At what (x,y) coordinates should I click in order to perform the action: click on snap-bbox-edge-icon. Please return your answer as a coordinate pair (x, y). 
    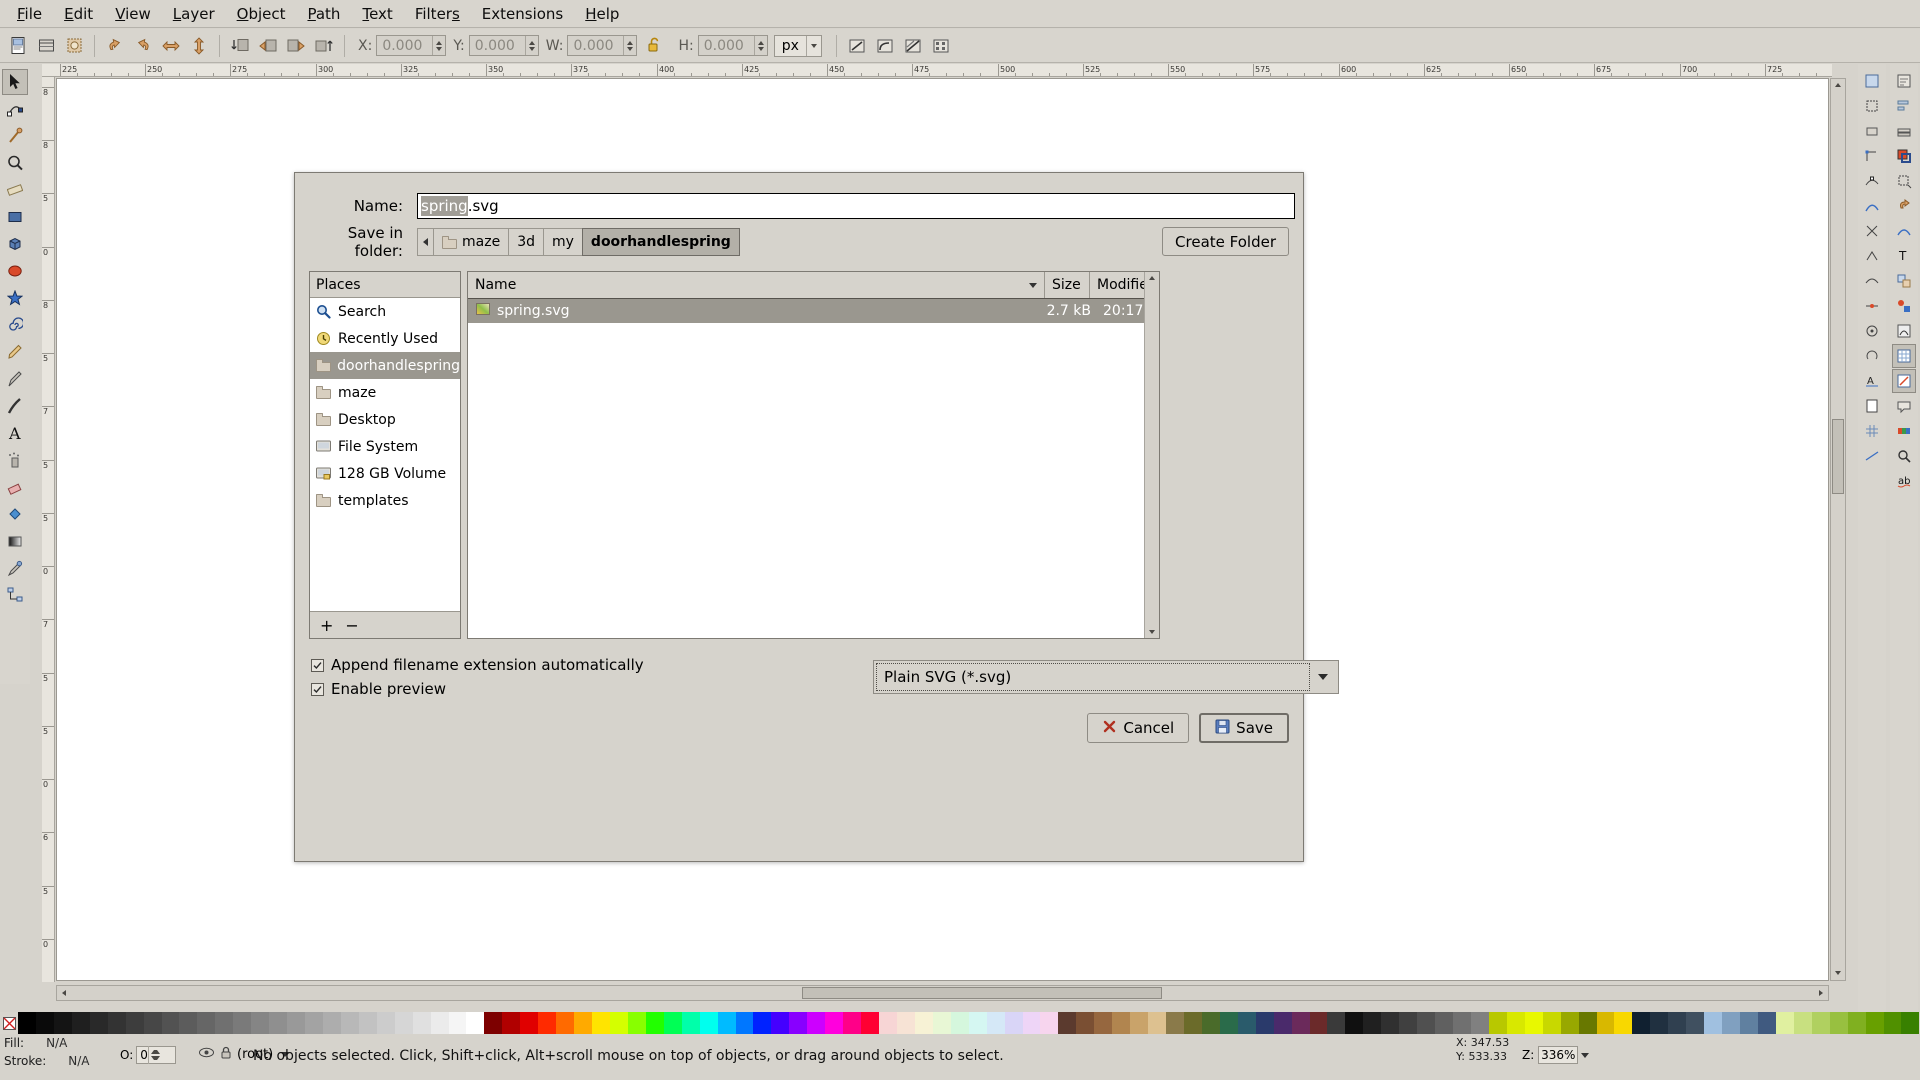
    Looking at the image, I should click on (1872, 131).